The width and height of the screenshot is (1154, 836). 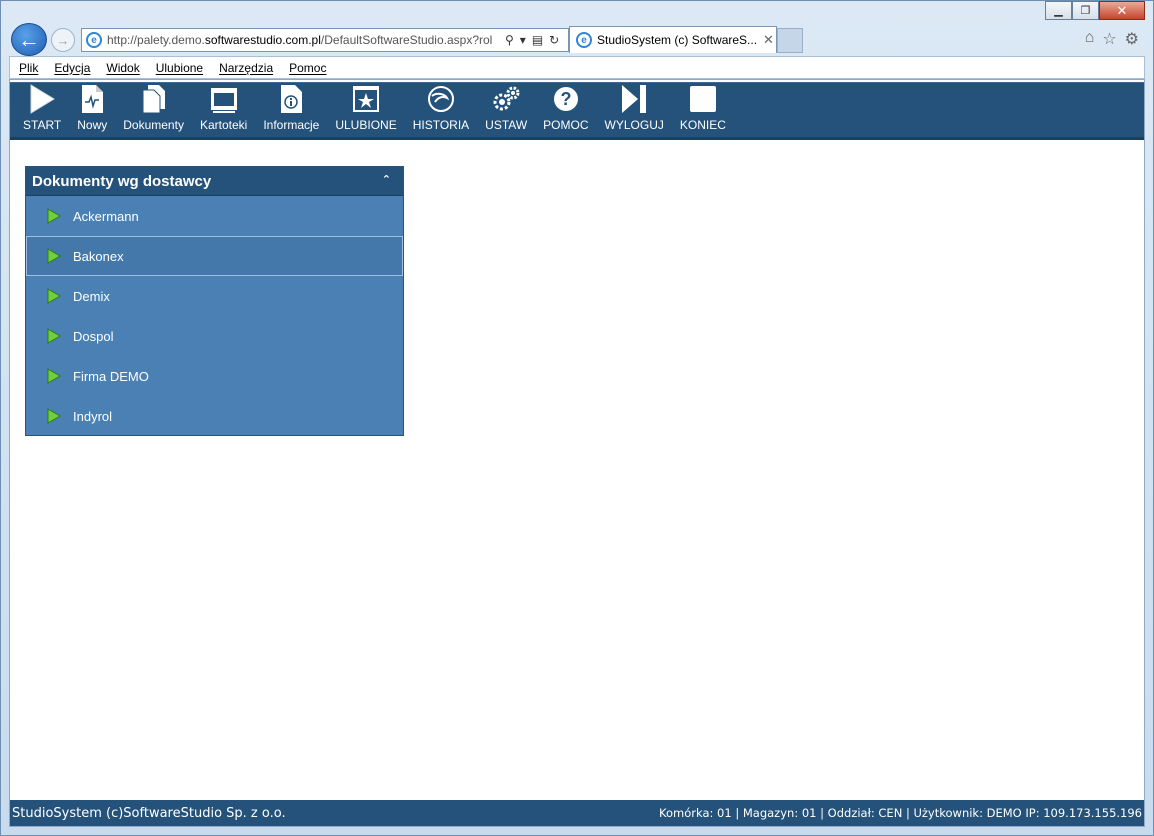 I want to click on toolbar-historia-button: HISTORIA, so click(x=441, y=110).